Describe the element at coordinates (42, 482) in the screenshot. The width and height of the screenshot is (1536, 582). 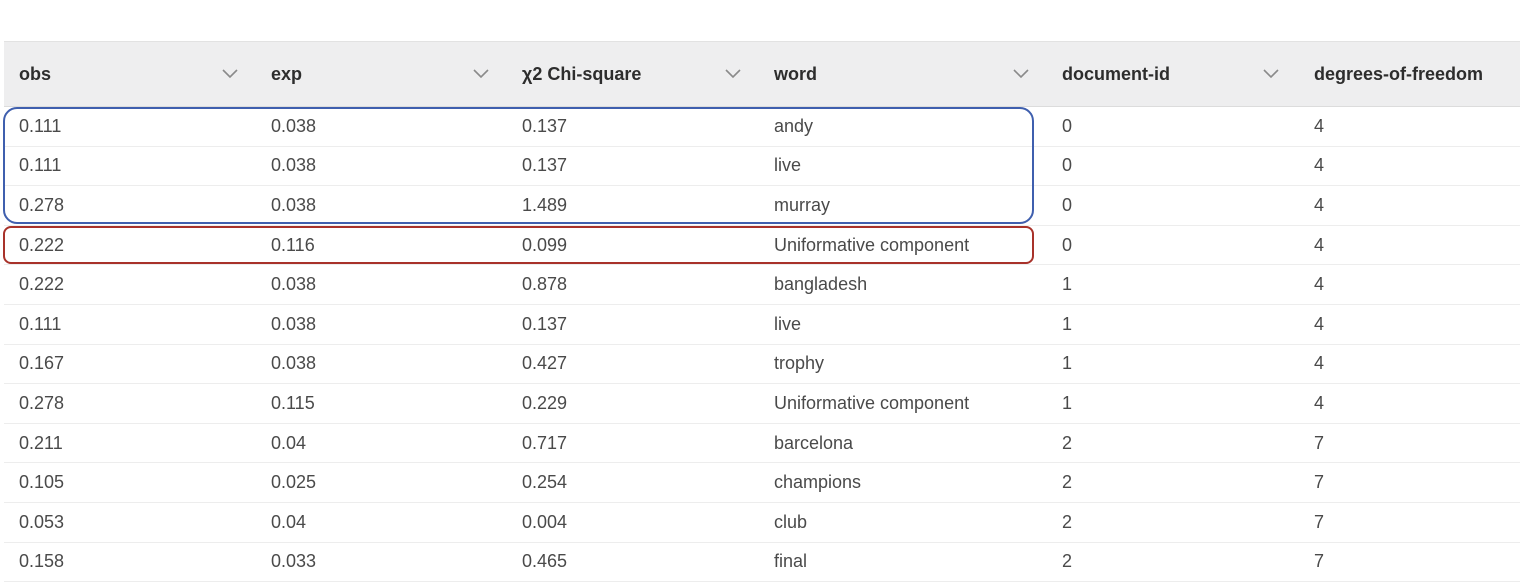
I see `cell-obs: 0.105` at that location.